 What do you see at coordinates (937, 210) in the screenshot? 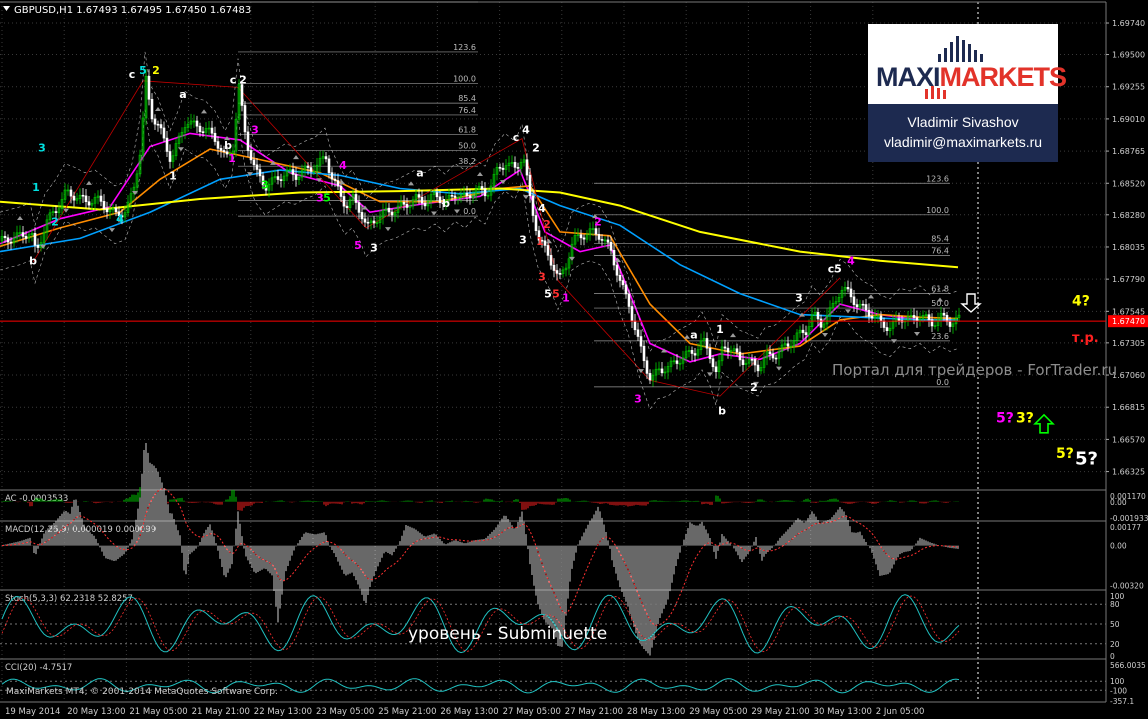
I see `fib-label: 100.0` at bounding box center [937, 210].